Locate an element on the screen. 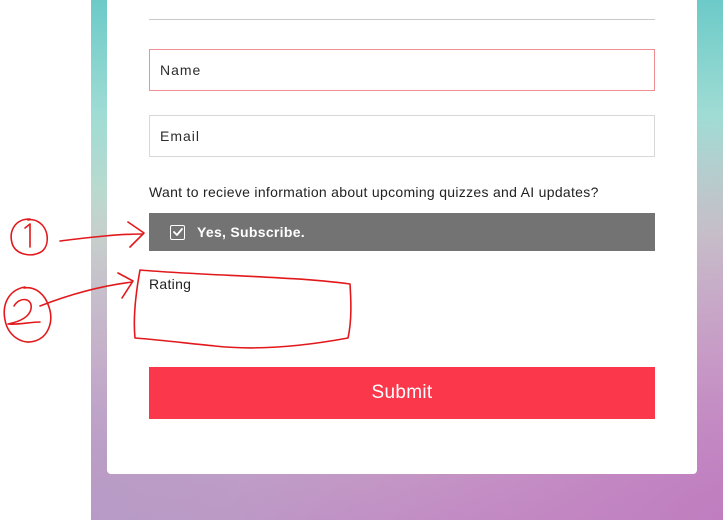 This screenshot has width=723, height=520. divider-line is located at coordinates (402, 19).